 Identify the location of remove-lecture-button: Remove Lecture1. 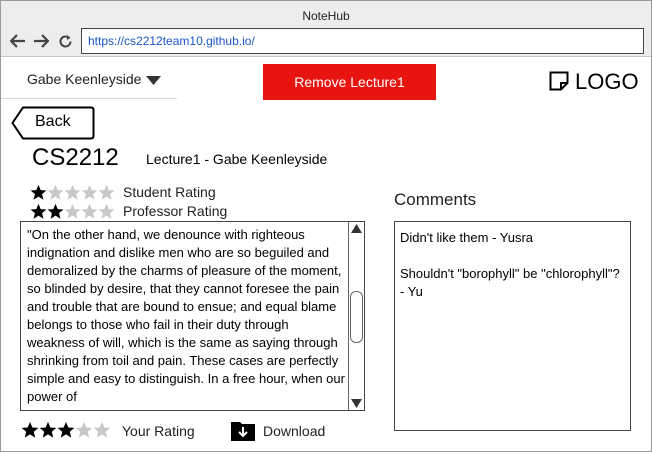
(349, 82).